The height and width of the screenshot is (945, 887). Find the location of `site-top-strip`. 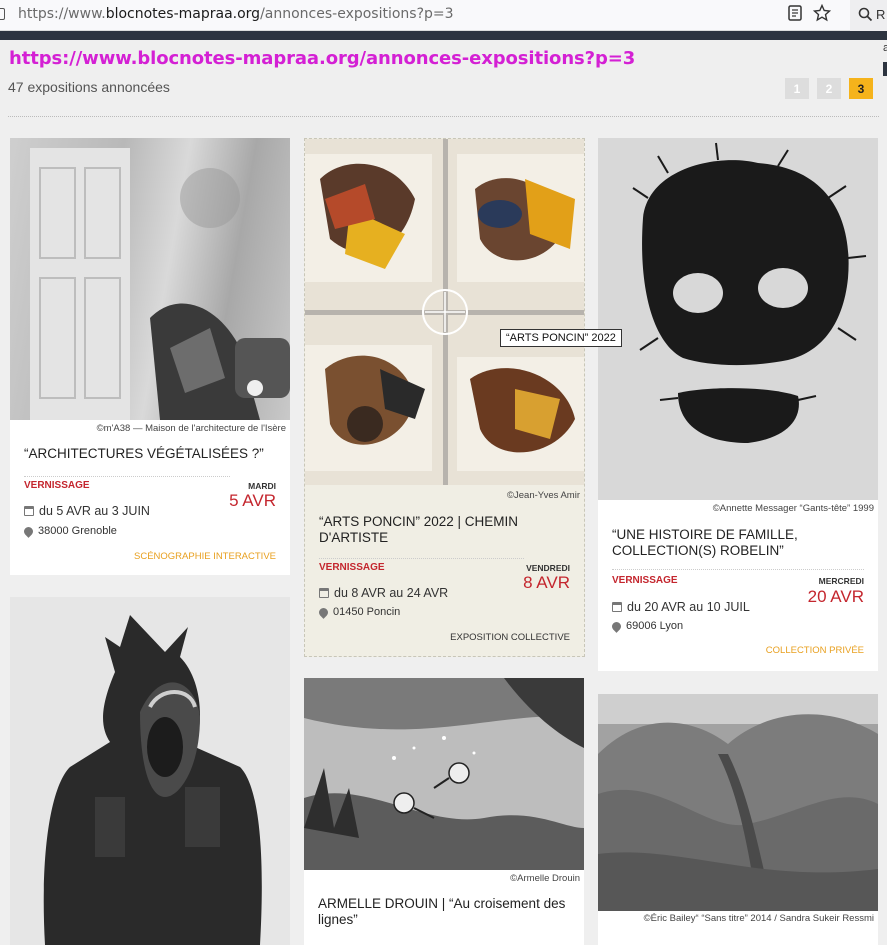

site-top-strip is located at coordinates (443, 35).